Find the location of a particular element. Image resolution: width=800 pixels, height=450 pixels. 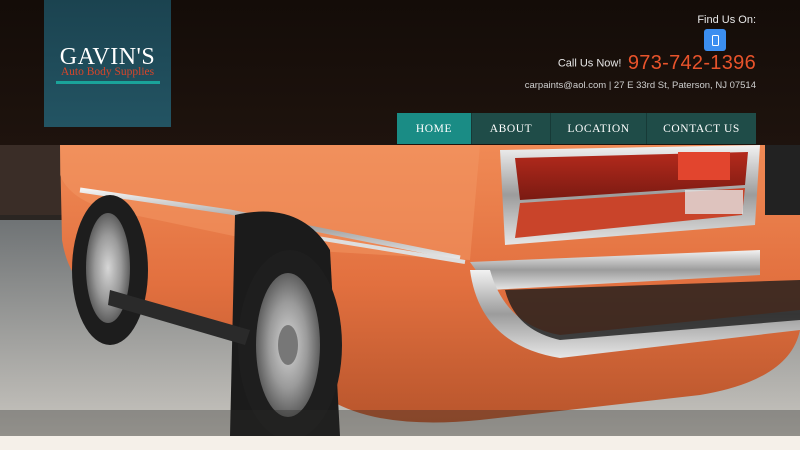

nav-about: ABOUT is located at coordinates (511, 128).